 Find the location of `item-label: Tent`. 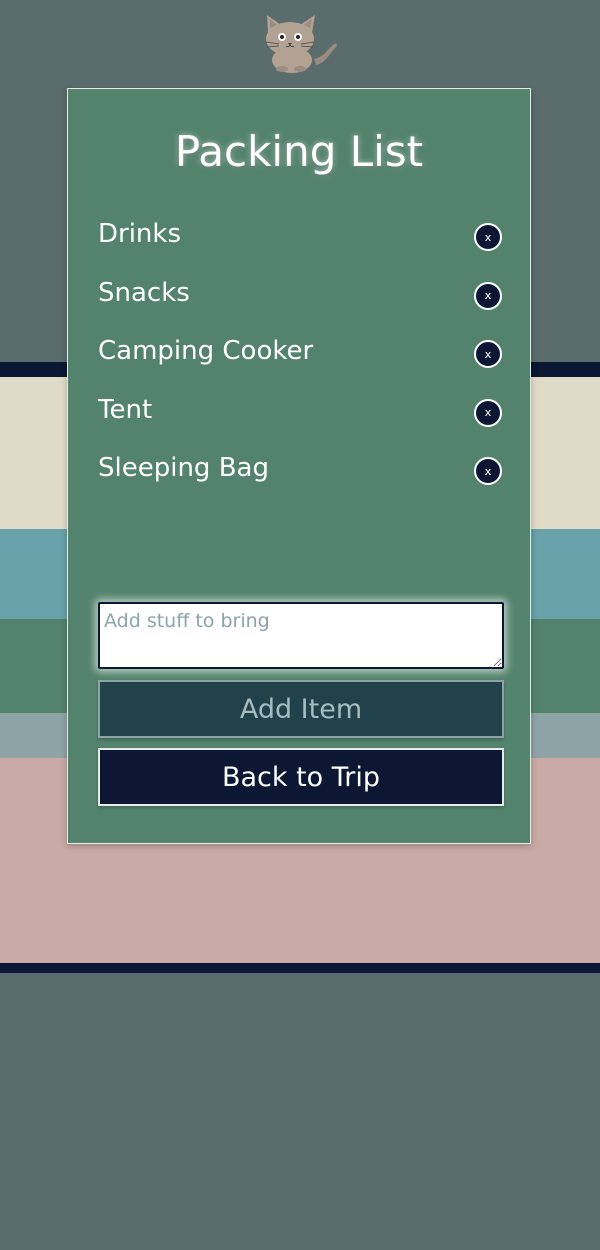

item-label: Tent is located at coordinates (125, 409).